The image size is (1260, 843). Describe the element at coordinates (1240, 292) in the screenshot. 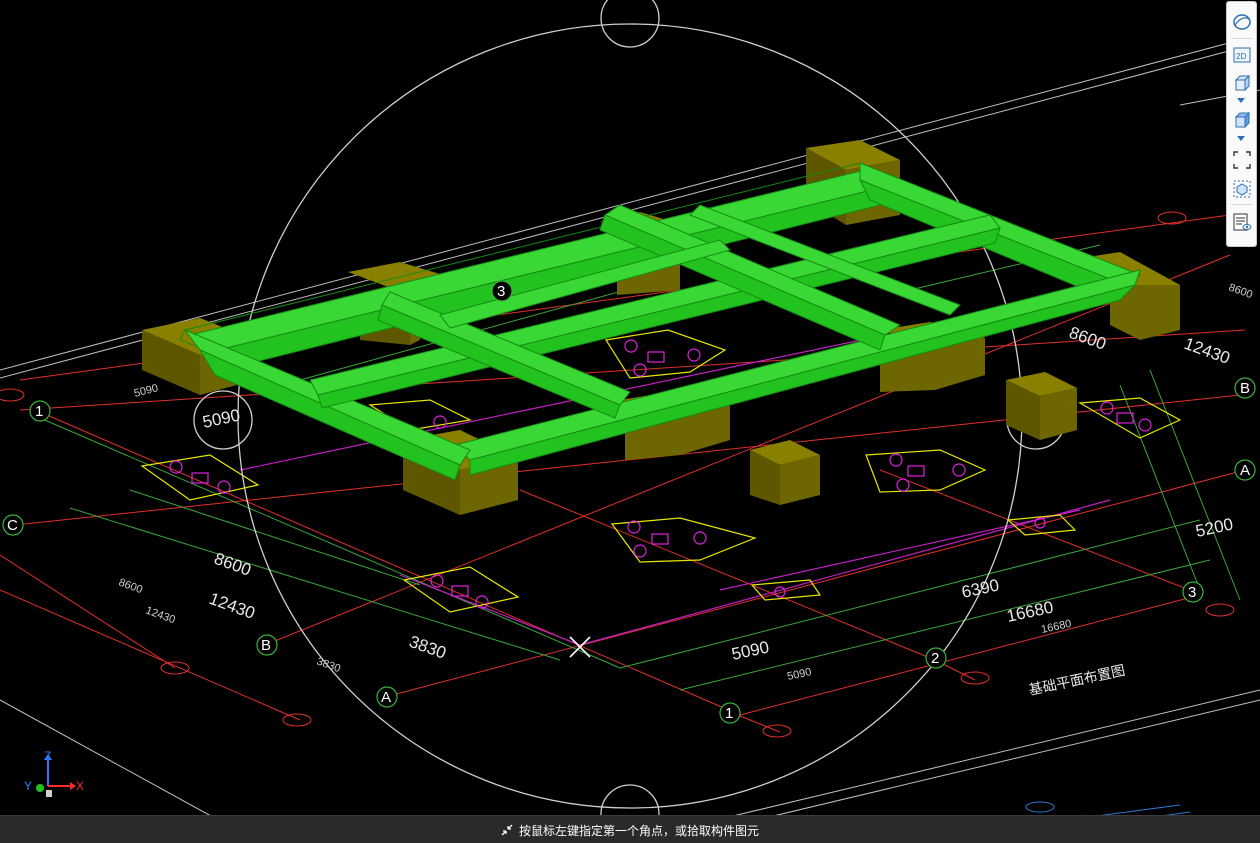

I see `dim-8600-right-small: 8600` at that location.